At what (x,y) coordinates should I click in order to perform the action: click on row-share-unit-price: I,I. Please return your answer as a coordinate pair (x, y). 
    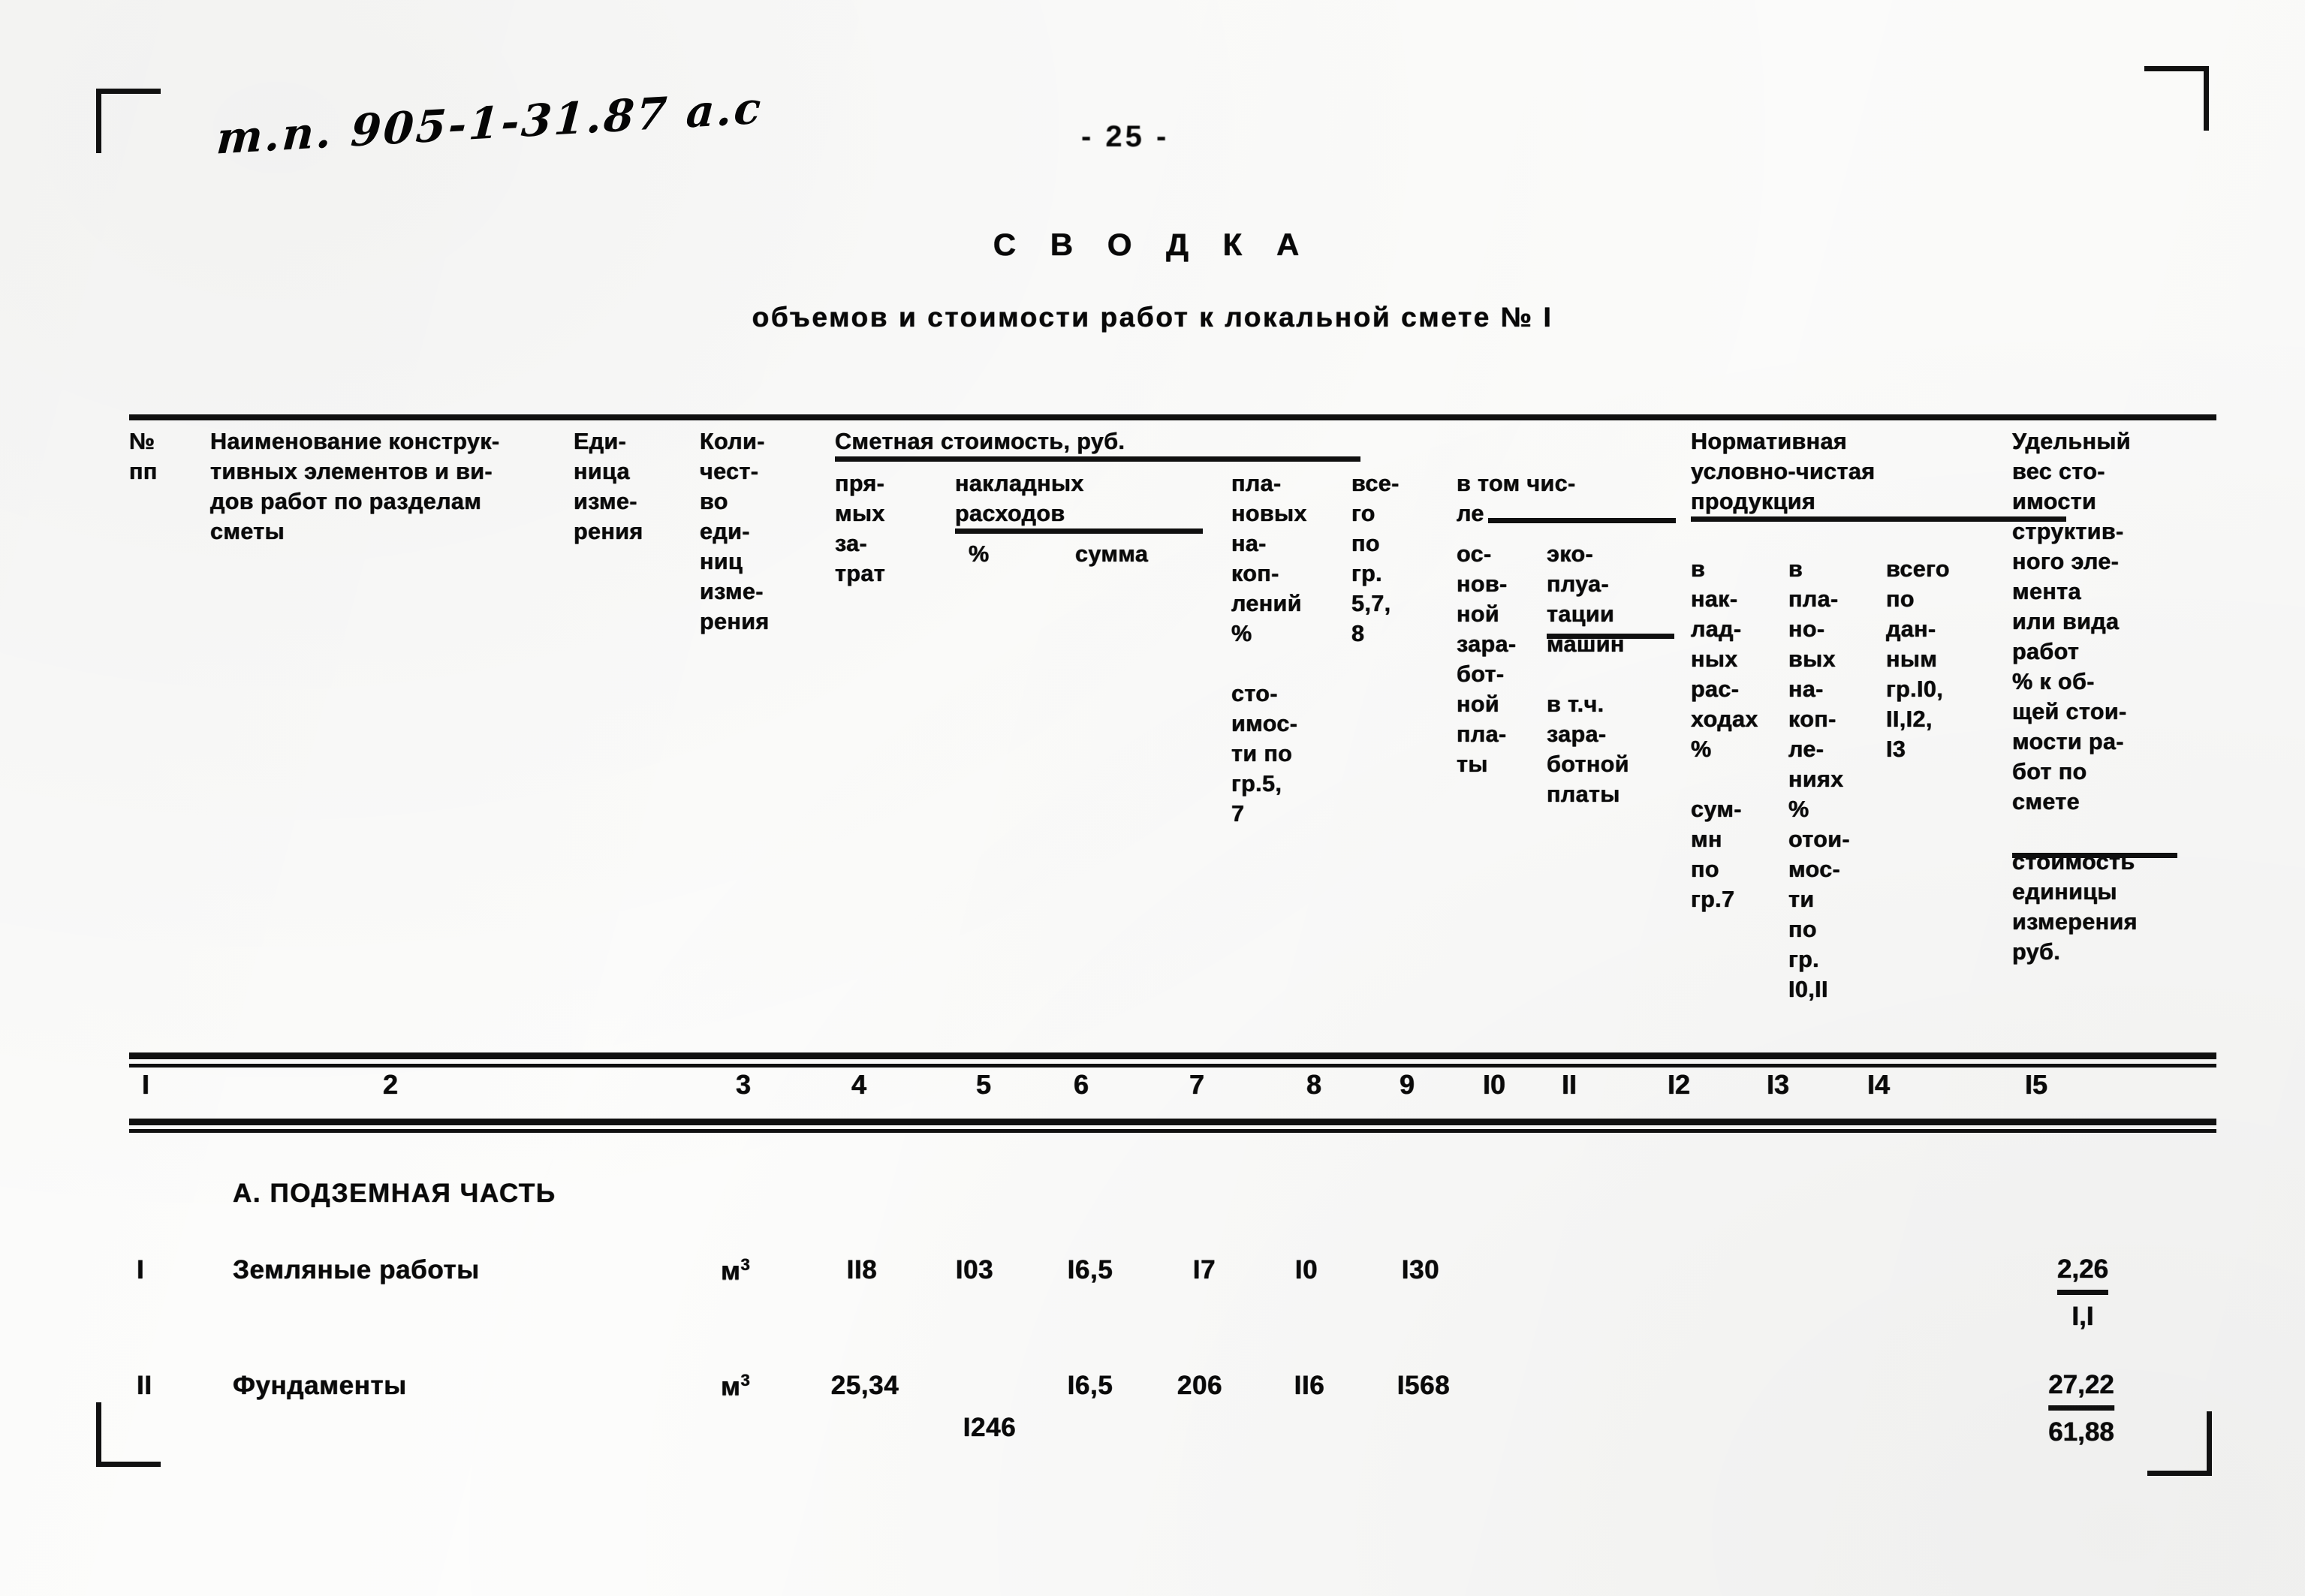
    Looking at the image, I should click on (2082, 1316).